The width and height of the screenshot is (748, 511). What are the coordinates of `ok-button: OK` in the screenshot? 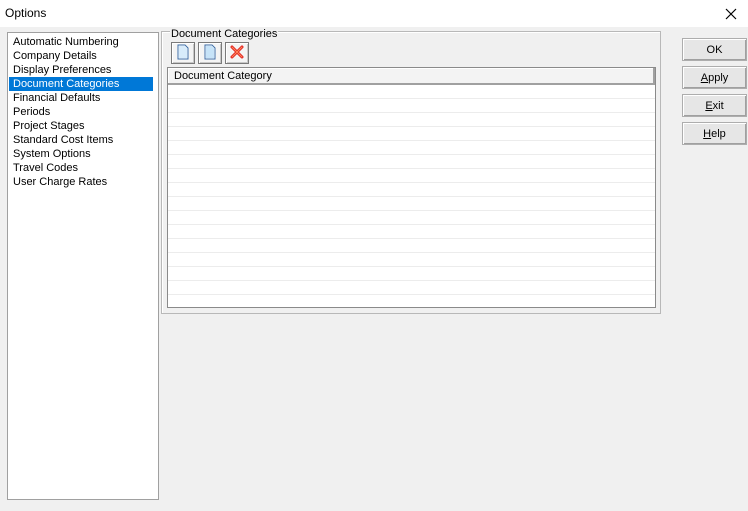 It's located at (714, 49).